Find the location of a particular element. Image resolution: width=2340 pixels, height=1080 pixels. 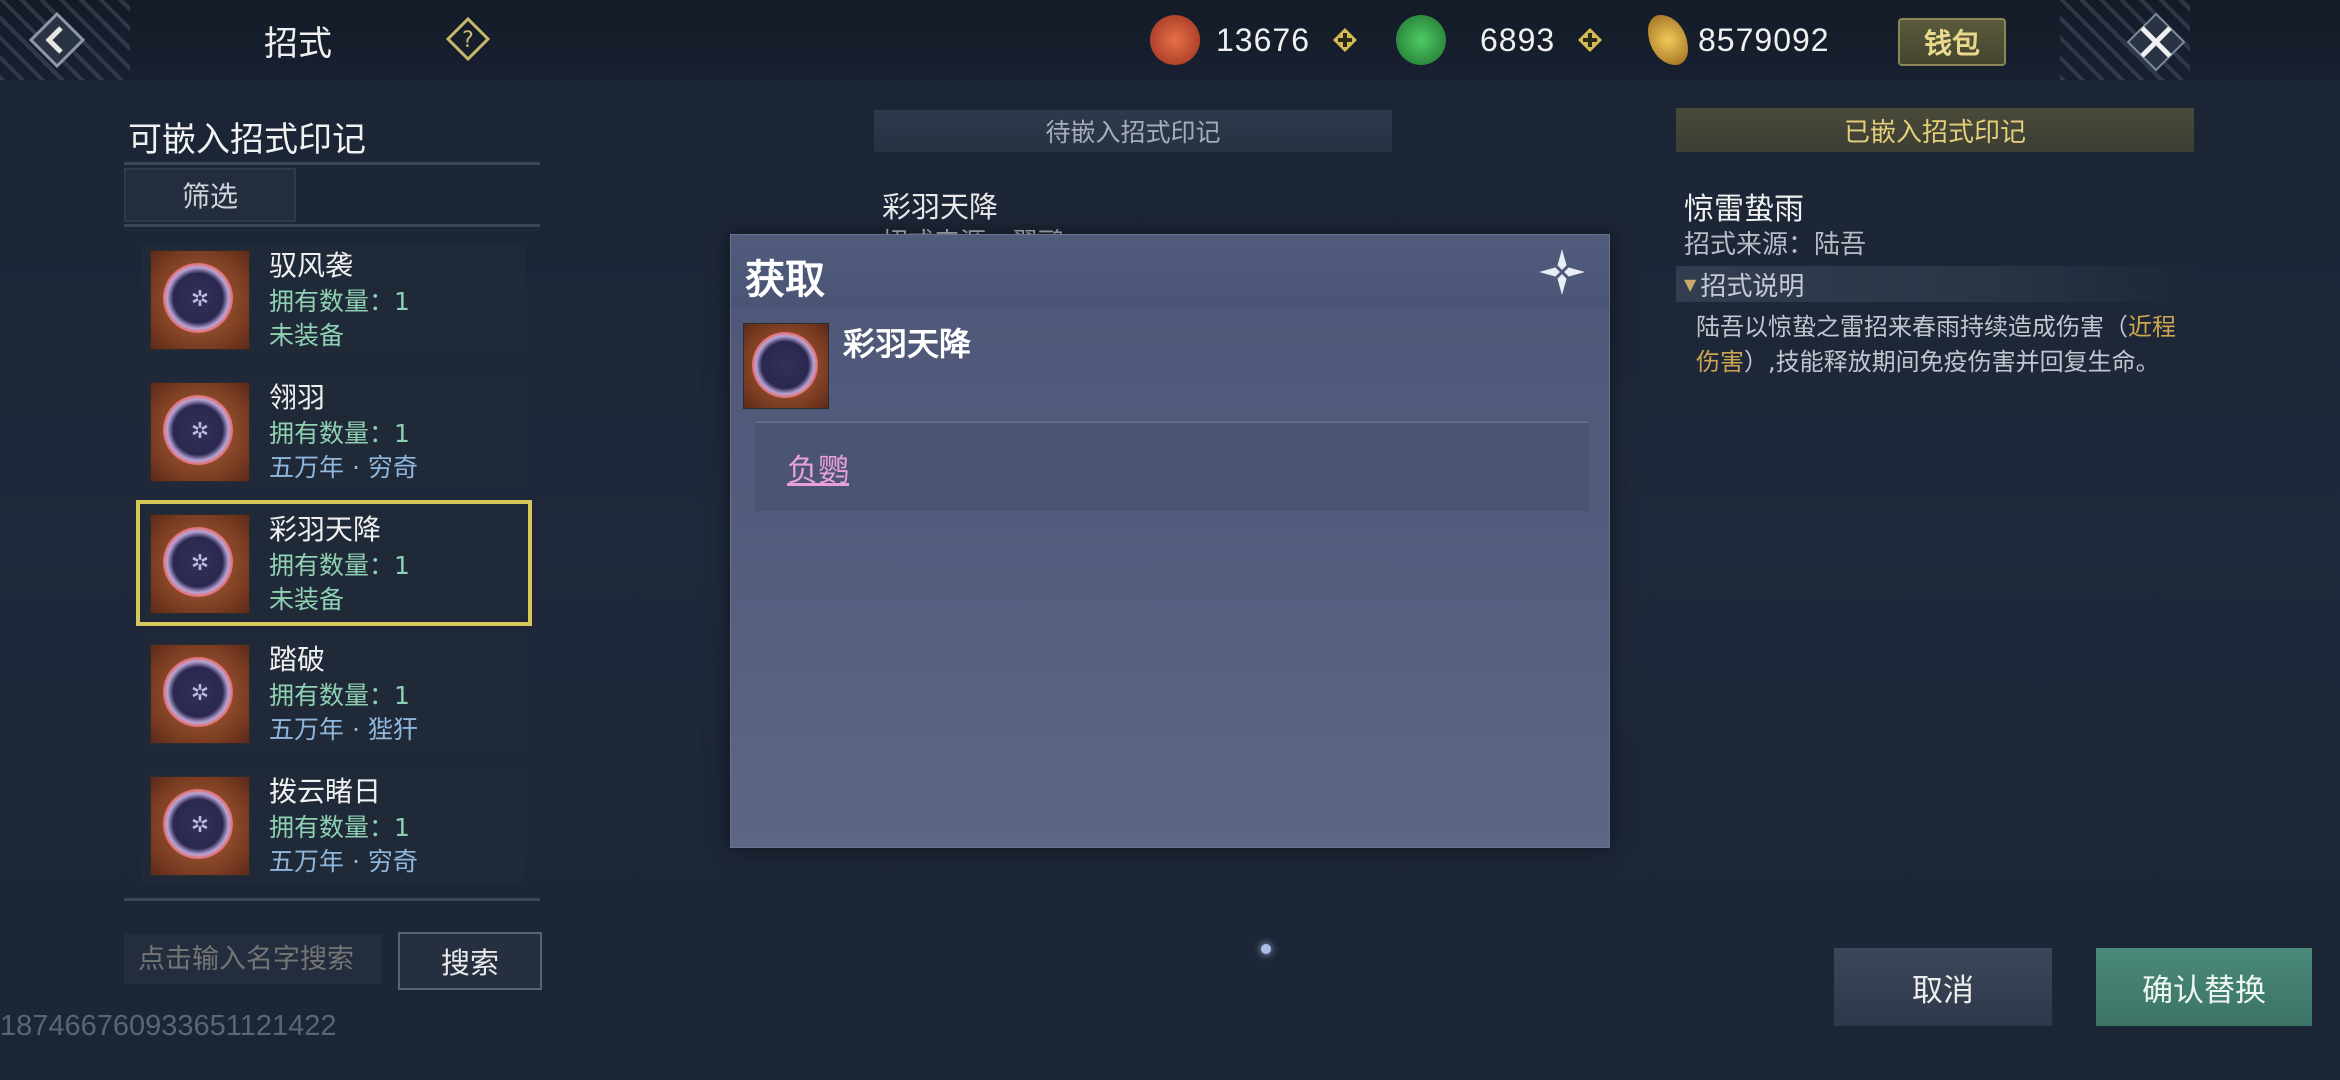

dialog-header is located at coordinates (1170, 272).